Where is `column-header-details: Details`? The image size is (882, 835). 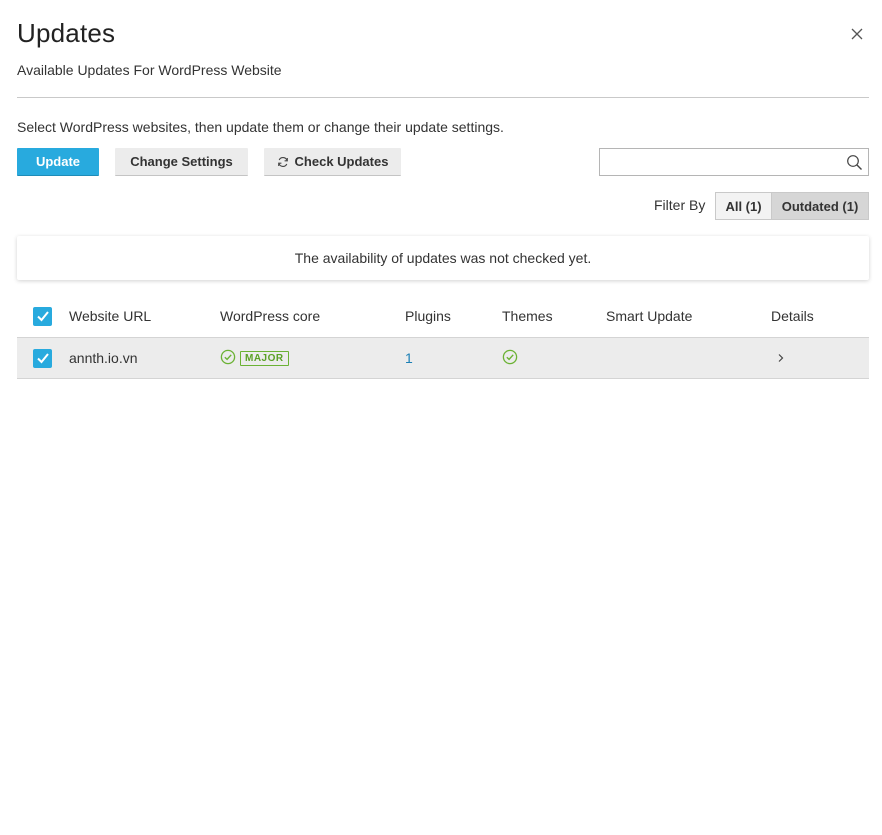
column-header-details: Details is located at coordinates (792, 316).